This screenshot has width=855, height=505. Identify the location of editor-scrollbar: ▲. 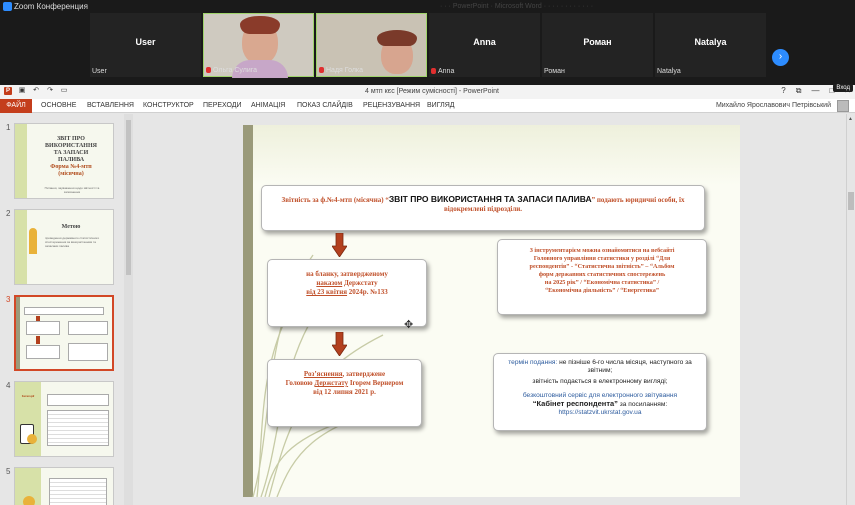
(850, 309).